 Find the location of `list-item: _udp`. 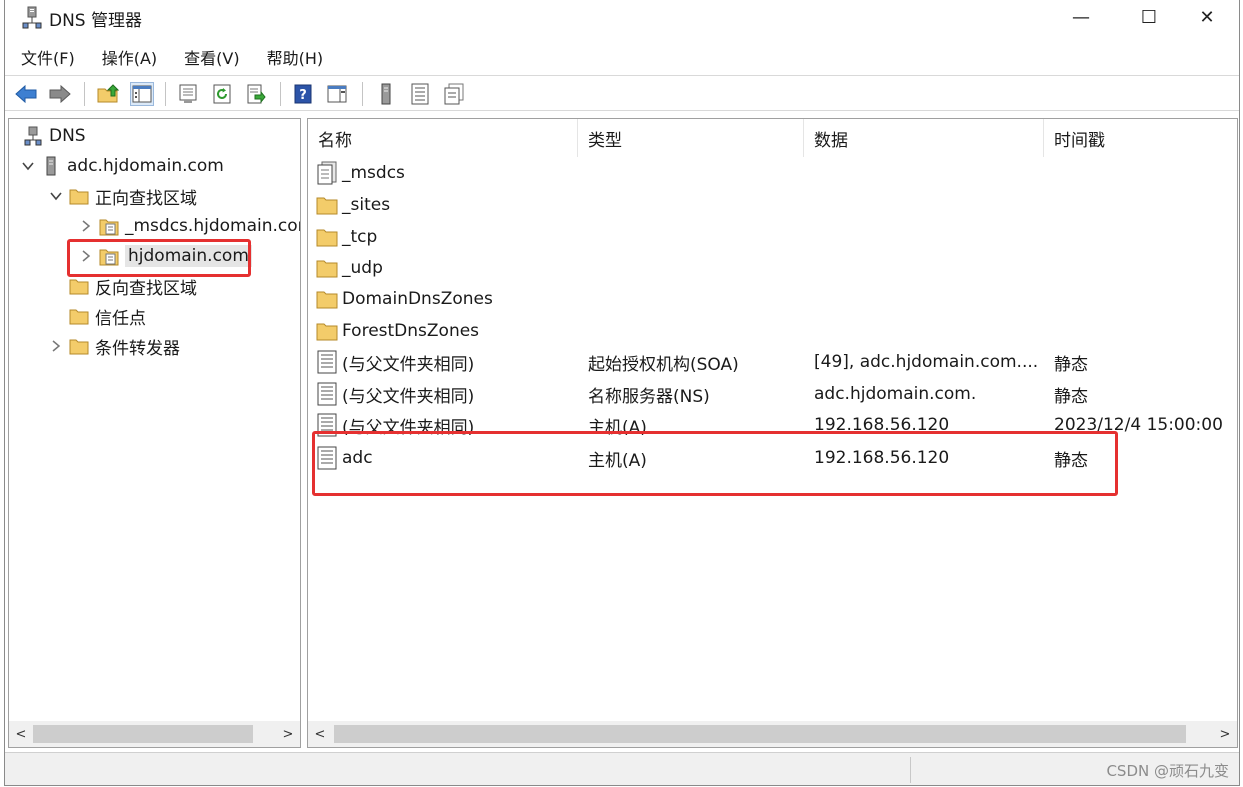

list-item: _udp is located at coordinates (772, 268).